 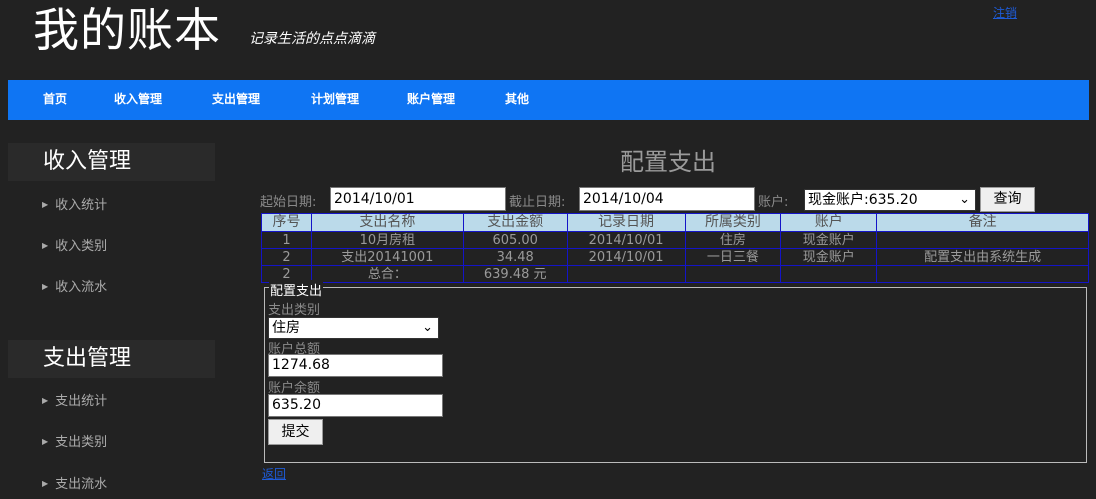 I want to click on sidebar-item-label: 收入类别, so click(x=81, y=246).